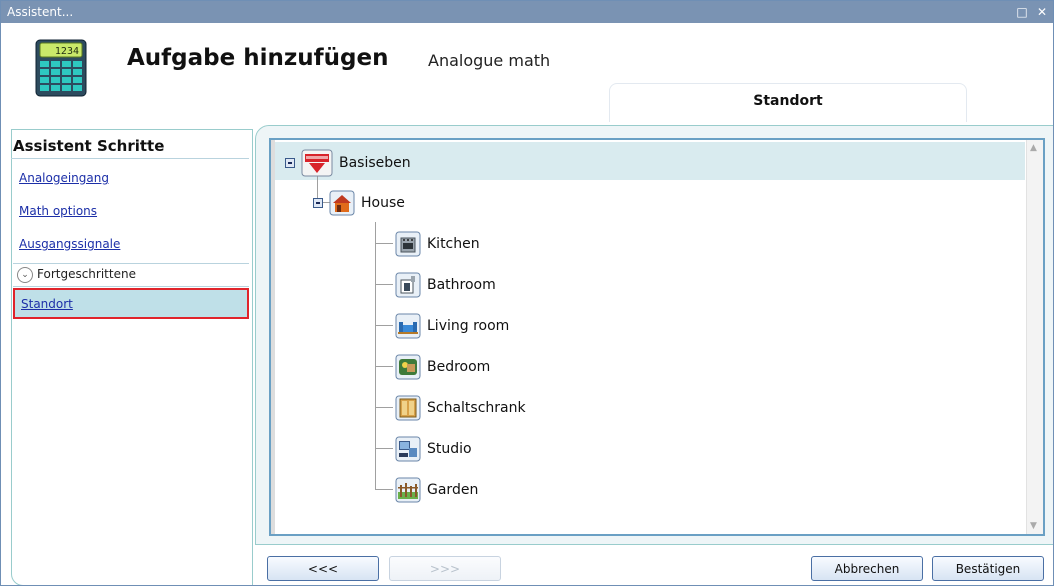 Image resolution: width=1054 pixels, height=586 pixels. What do you see at coordinates (342, 203) in the screenshot?
I see `house-icon` at bounding box center [342, 203].